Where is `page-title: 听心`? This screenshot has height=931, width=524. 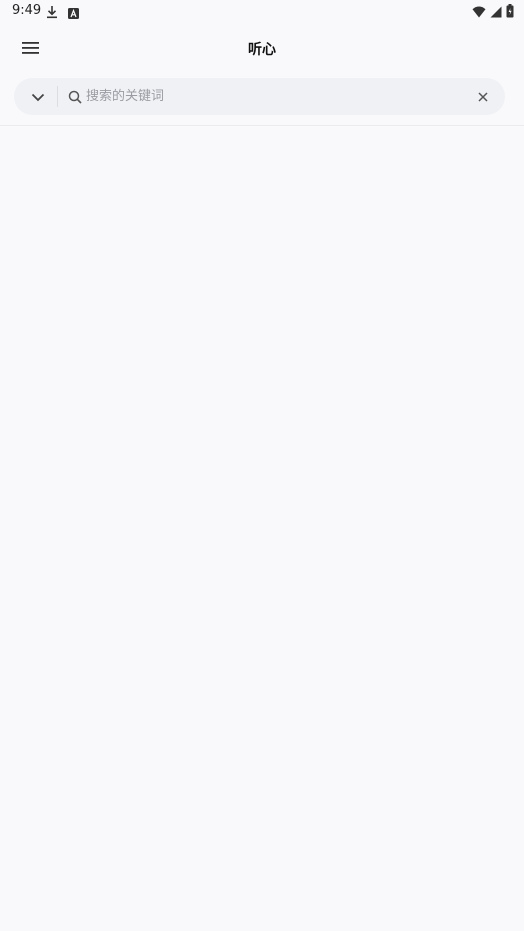
page-title: 听心 is located at coordinates (262, 50).